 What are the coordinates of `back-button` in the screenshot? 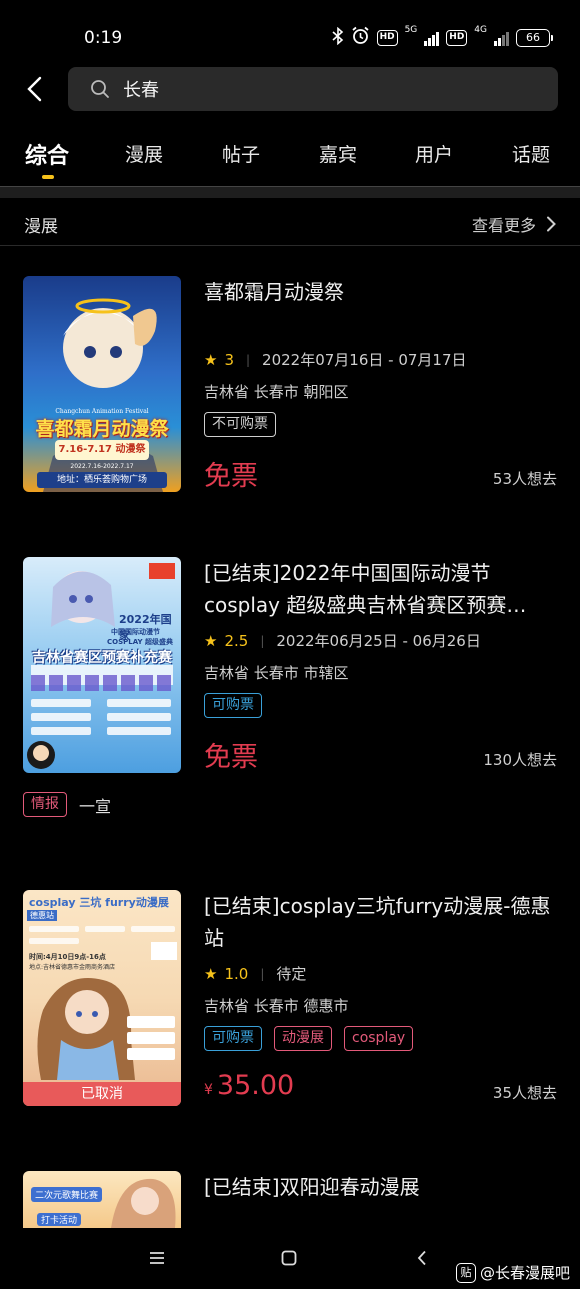 It's located at (34, 89).